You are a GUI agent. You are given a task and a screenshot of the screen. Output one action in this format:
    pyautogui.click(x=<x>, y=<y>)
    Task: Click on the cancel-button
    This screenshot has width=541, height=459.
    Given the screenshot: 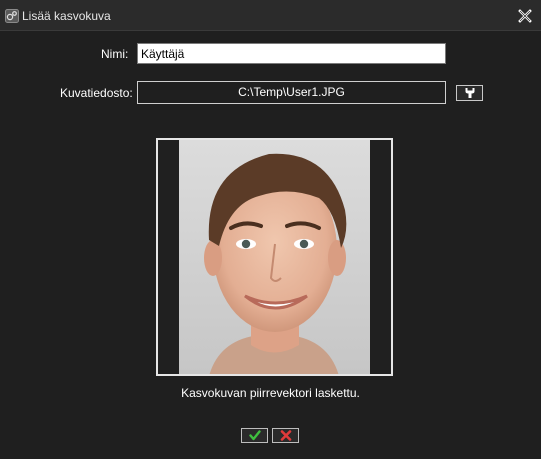 What is the action you would take?
    pyautogui.click(x=285, y=435)
    